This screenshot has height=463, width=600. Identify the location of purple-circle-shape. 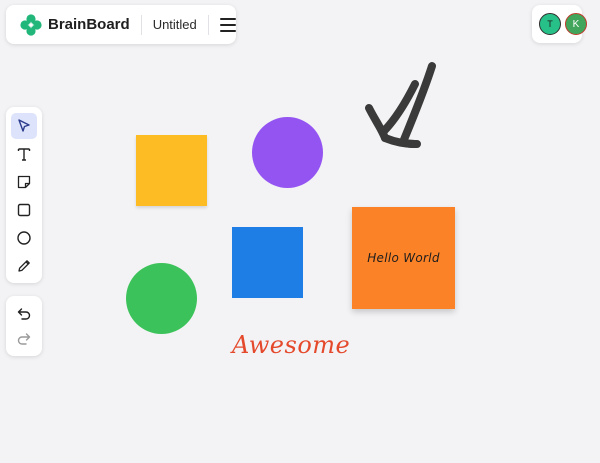
(287, 152).